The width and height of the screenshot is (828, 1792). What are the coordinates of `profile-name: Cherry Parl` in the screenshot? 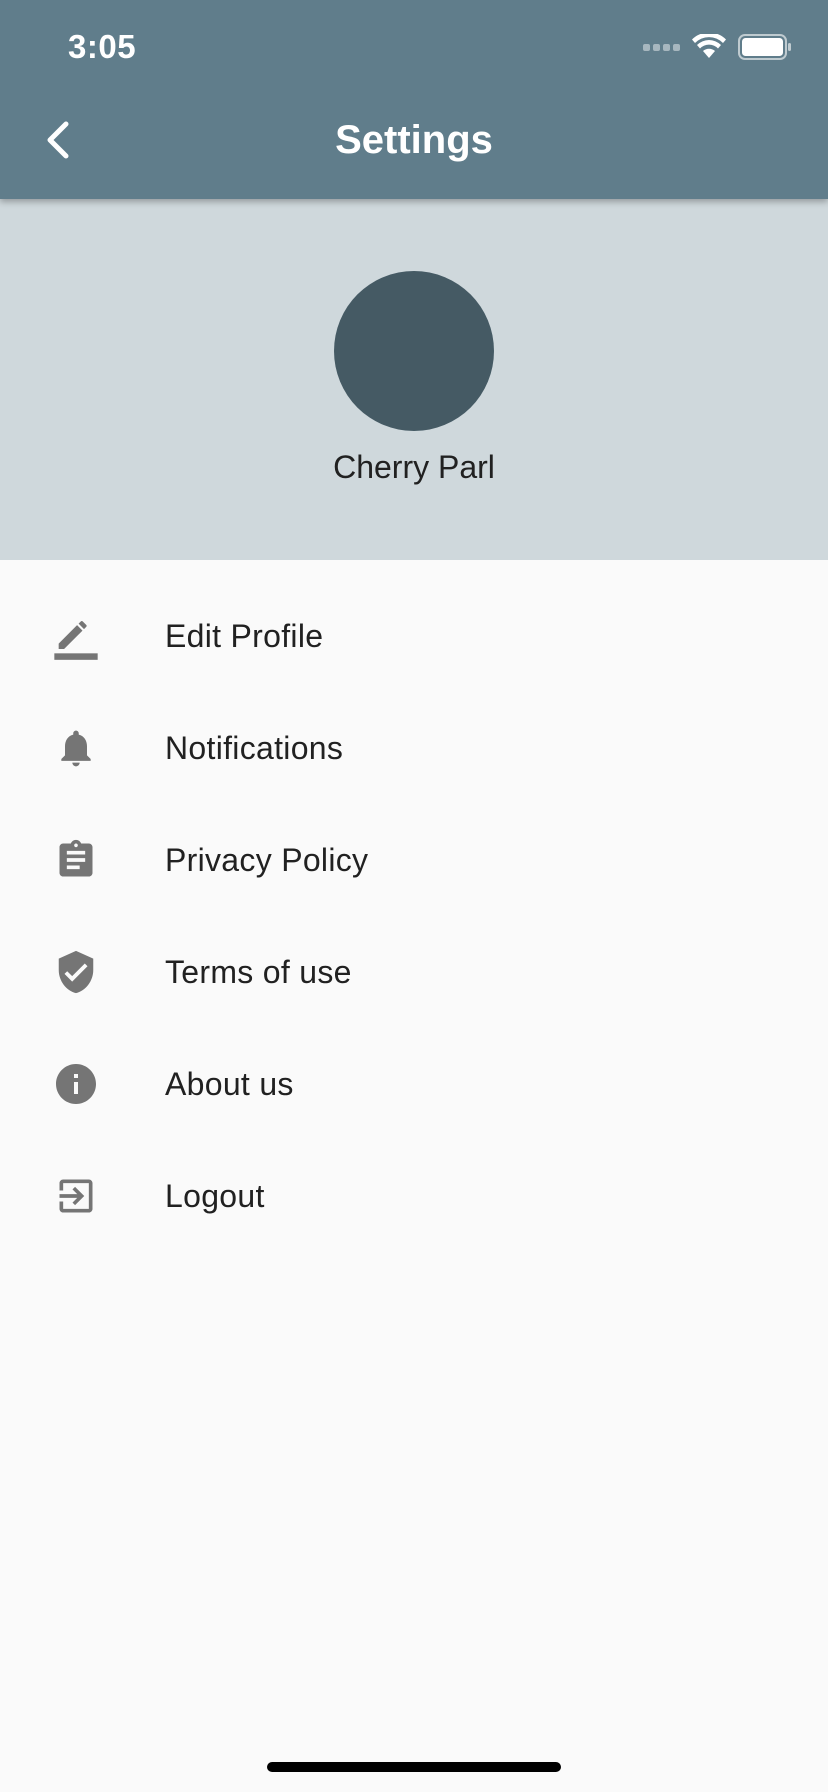 It's located at (414, 467).